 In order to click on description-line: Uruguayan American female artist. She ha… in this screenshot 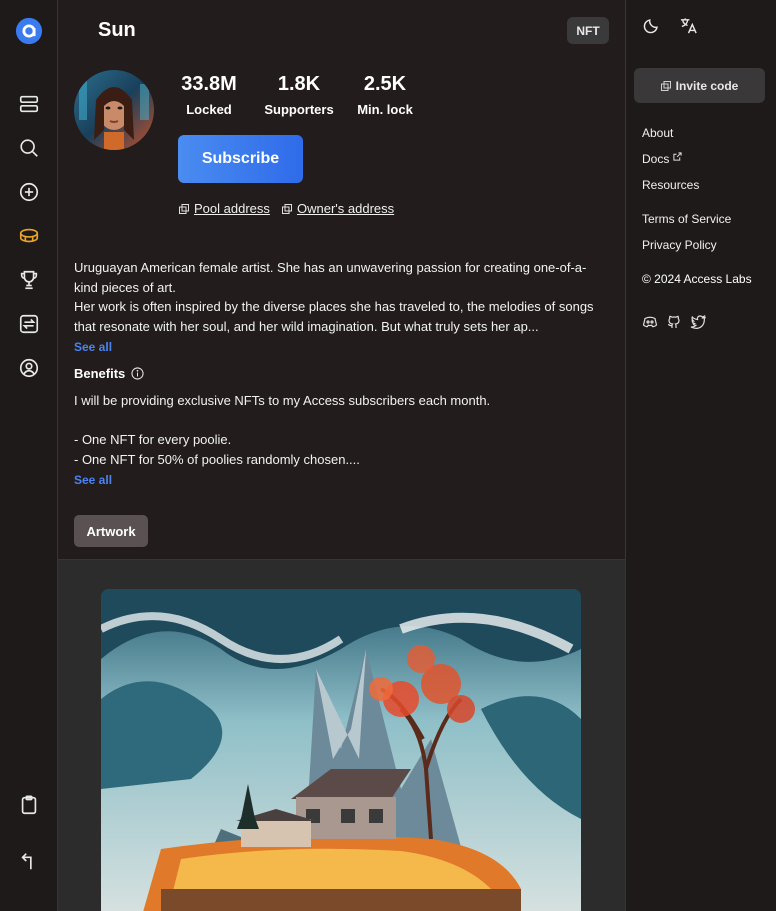, I will do `click(330, 277)`.